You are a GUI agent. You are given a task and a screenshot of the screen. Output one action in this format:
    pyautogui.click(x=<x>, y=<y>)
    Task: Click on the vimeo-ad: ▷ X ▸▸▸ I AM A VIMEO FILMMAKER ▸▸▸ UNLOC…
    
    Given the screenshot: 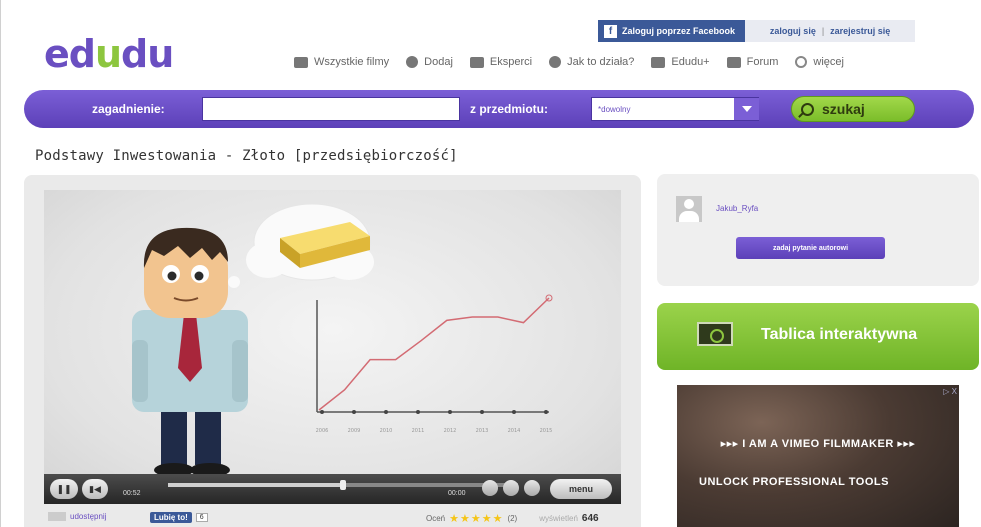 What is the action you would take?
    pyautogui.click(x=818, y=456)
    